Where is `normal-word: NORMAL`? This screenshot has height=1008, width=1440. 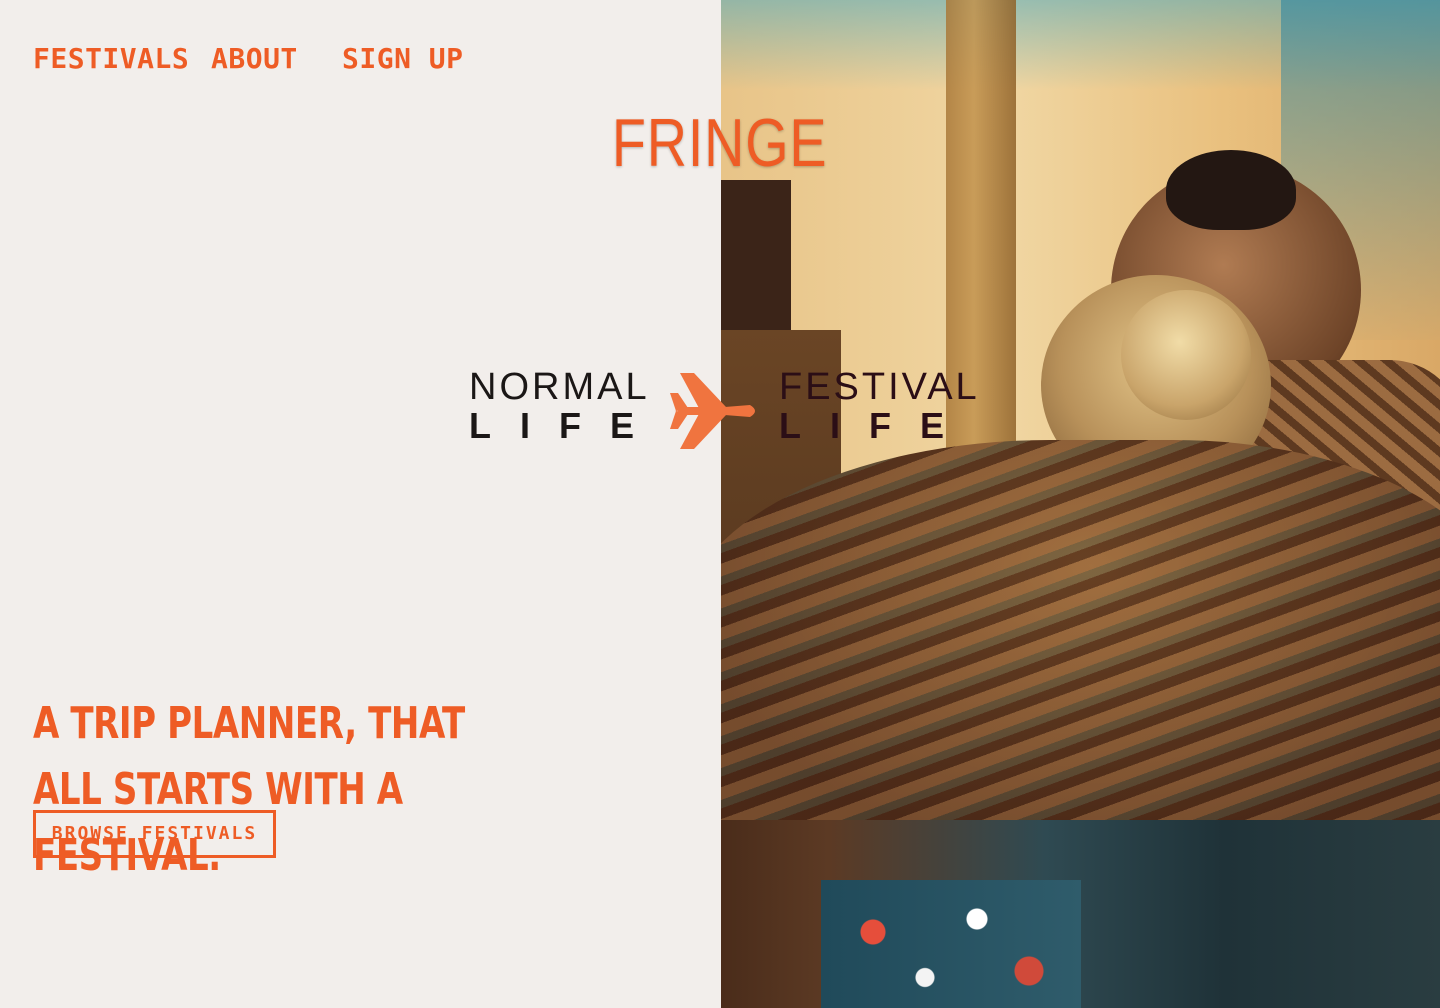
normal-word: NORMAL is located at coordinates (559, 387).